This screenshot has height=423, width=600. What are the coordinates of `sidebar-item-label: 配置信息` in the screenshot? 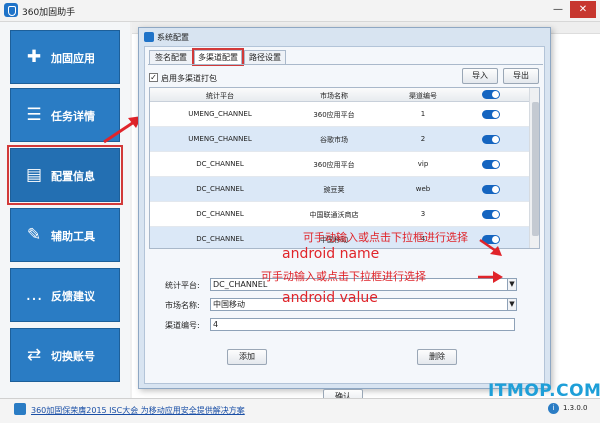 It's located at (73, 176).